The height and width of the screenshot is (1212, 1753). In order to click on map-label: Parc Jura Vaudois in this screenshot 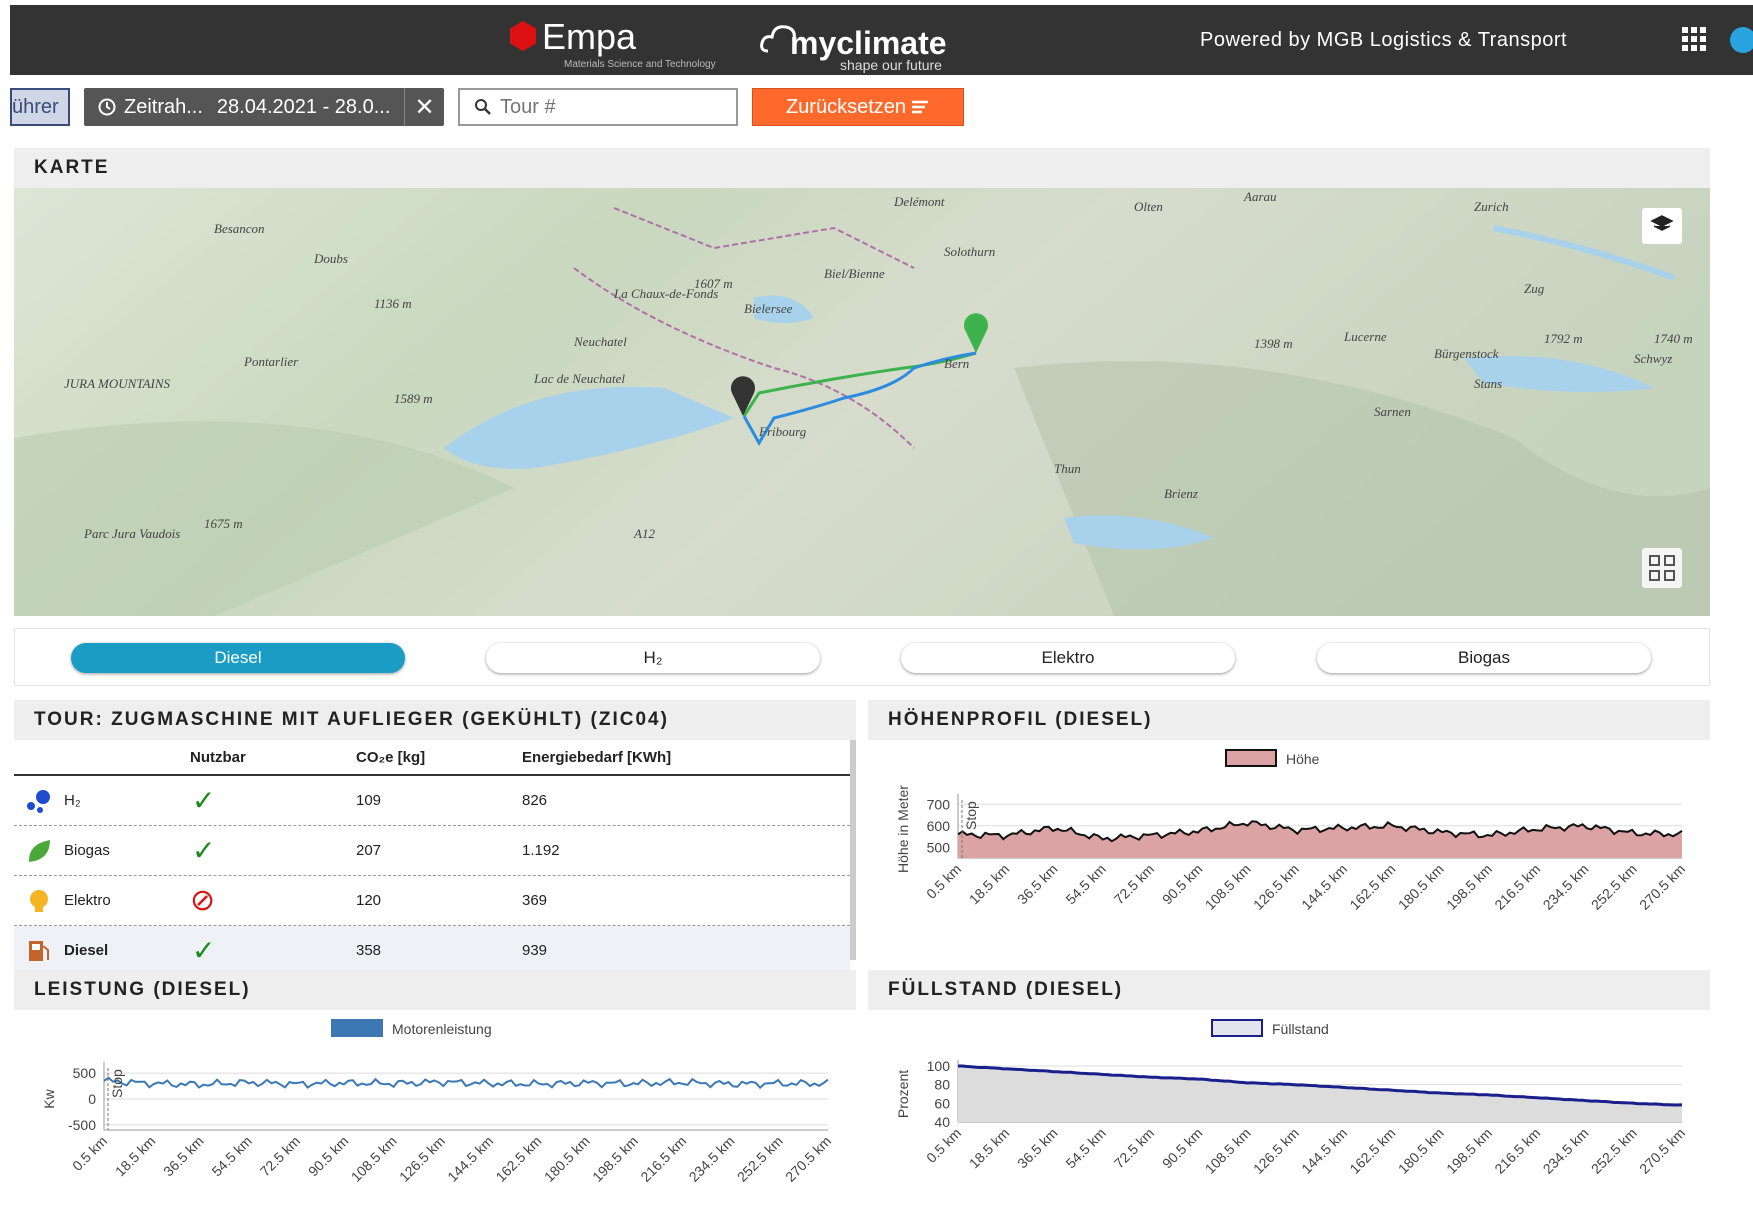, I will do `click(131, 533)`.